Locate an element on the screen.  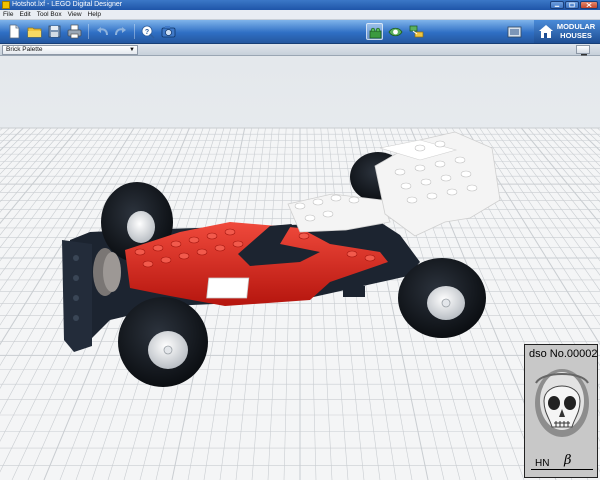
front-left-hub is located at coordinates (141, 227).